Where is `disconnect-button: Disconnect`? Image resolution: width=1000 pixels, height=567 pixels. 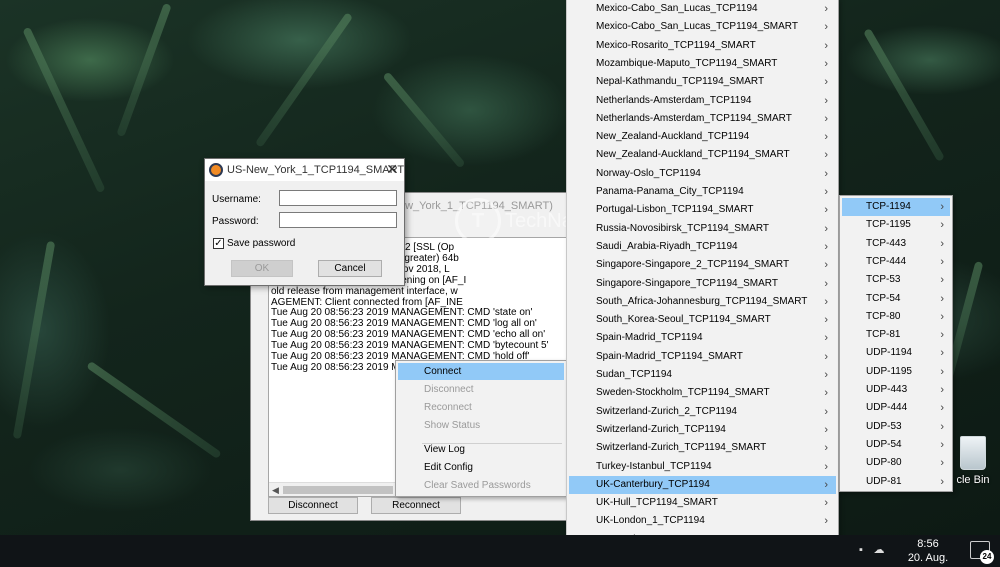
disconnect-button: Disconnect is located at coordinates (313, 505).